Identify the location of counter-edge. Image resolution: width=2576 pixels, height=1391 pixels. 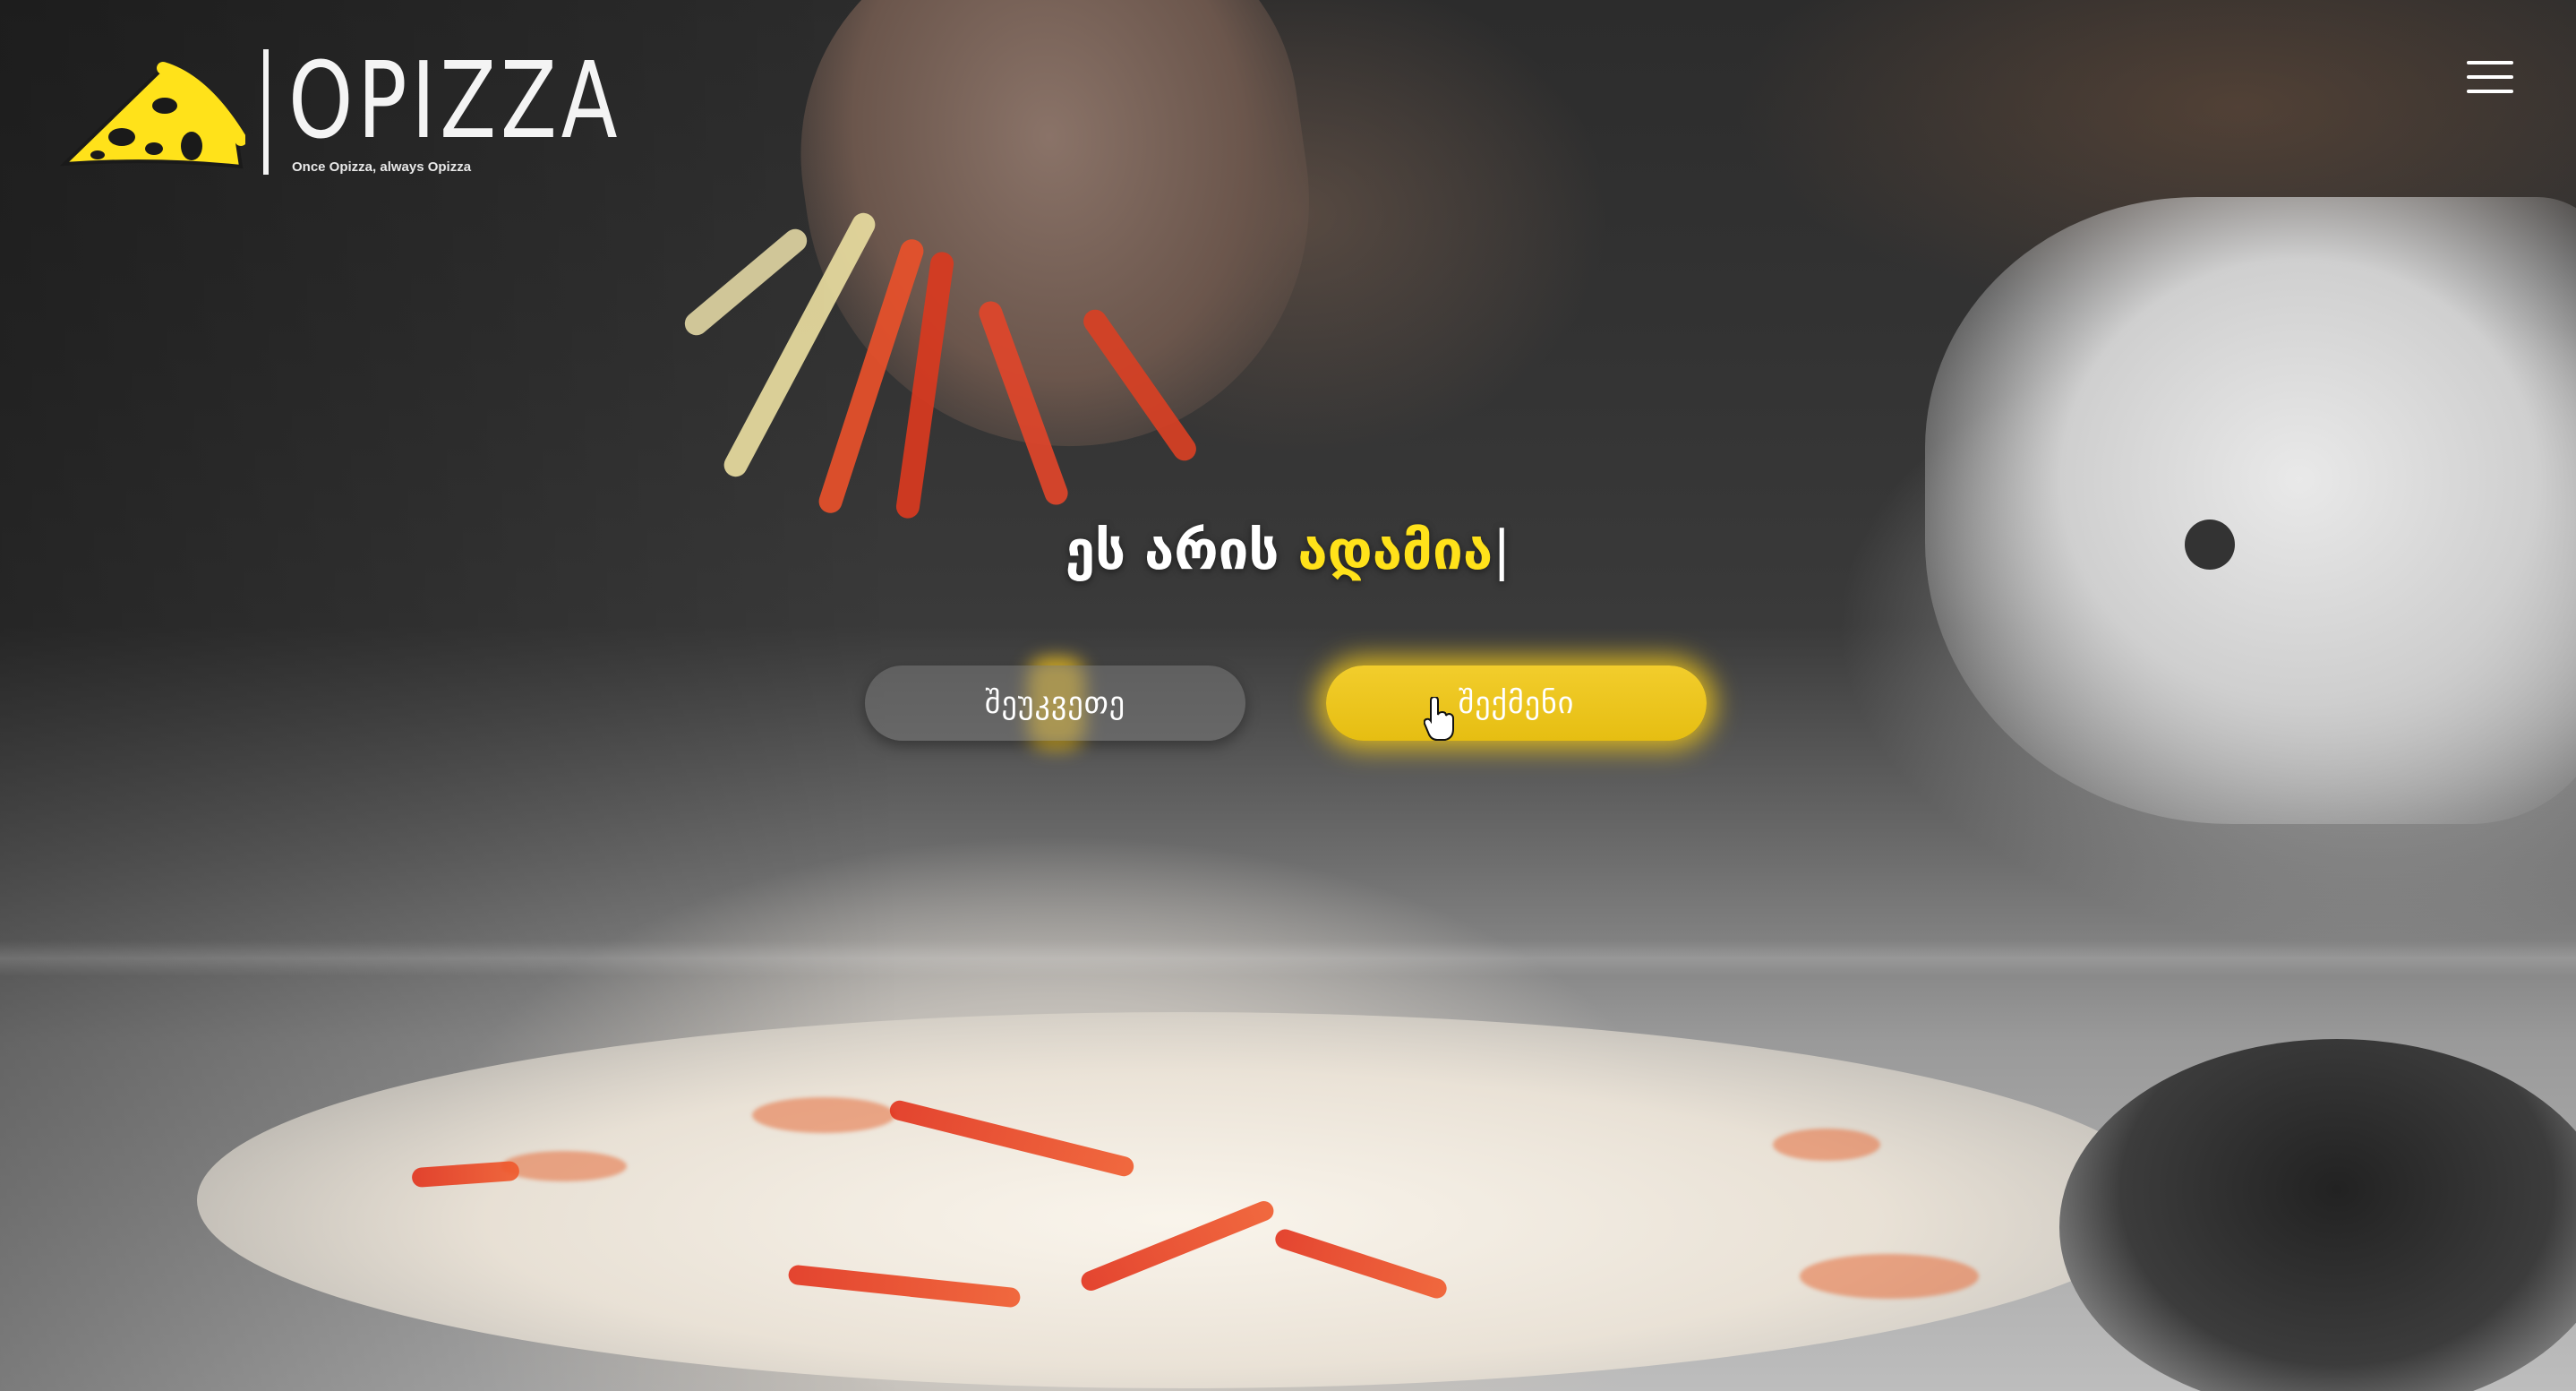
(1288, 958).